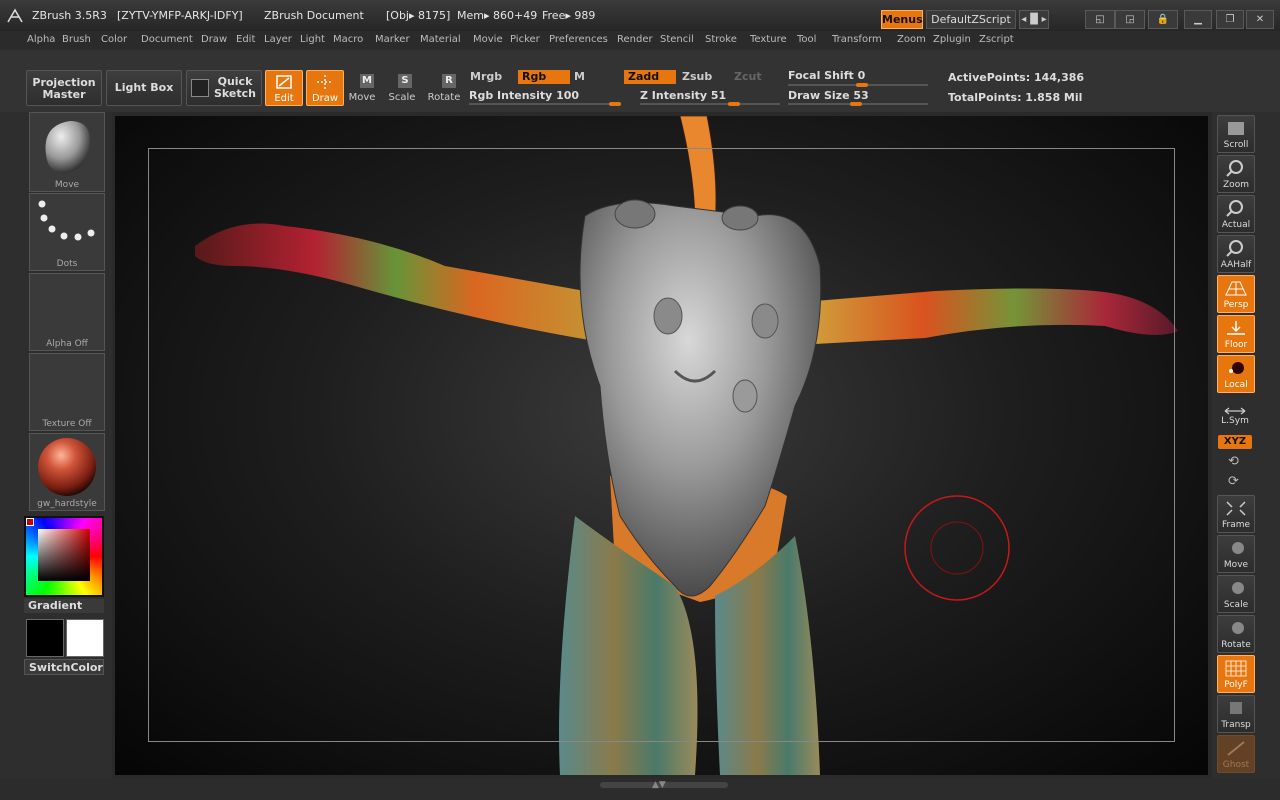 The height and width of the screenshot is (800, 1280). Describe the element at coordinates (45, 638) in the screenshot. I see `main-color-swatch` at that location.